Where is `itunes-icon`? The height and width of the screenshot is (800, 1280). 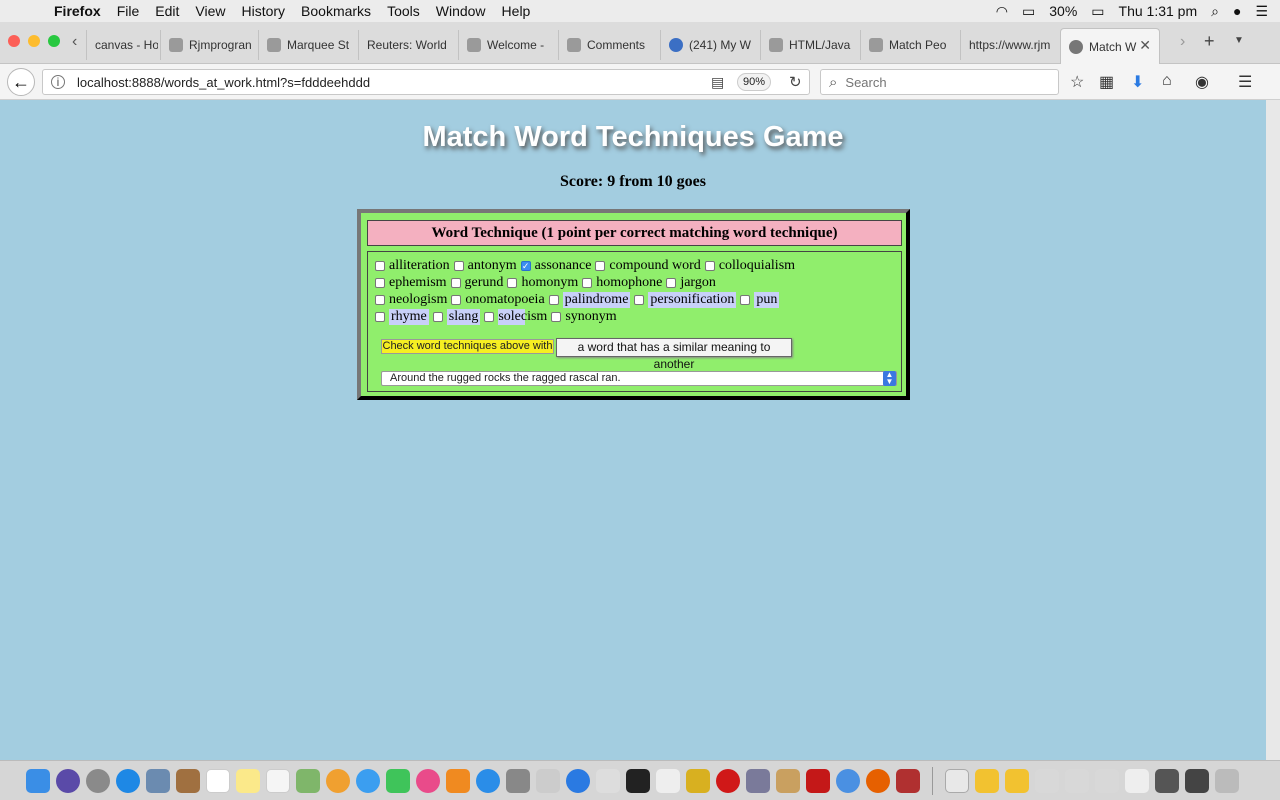 itunes-icon is located at coordinates (428, 780).